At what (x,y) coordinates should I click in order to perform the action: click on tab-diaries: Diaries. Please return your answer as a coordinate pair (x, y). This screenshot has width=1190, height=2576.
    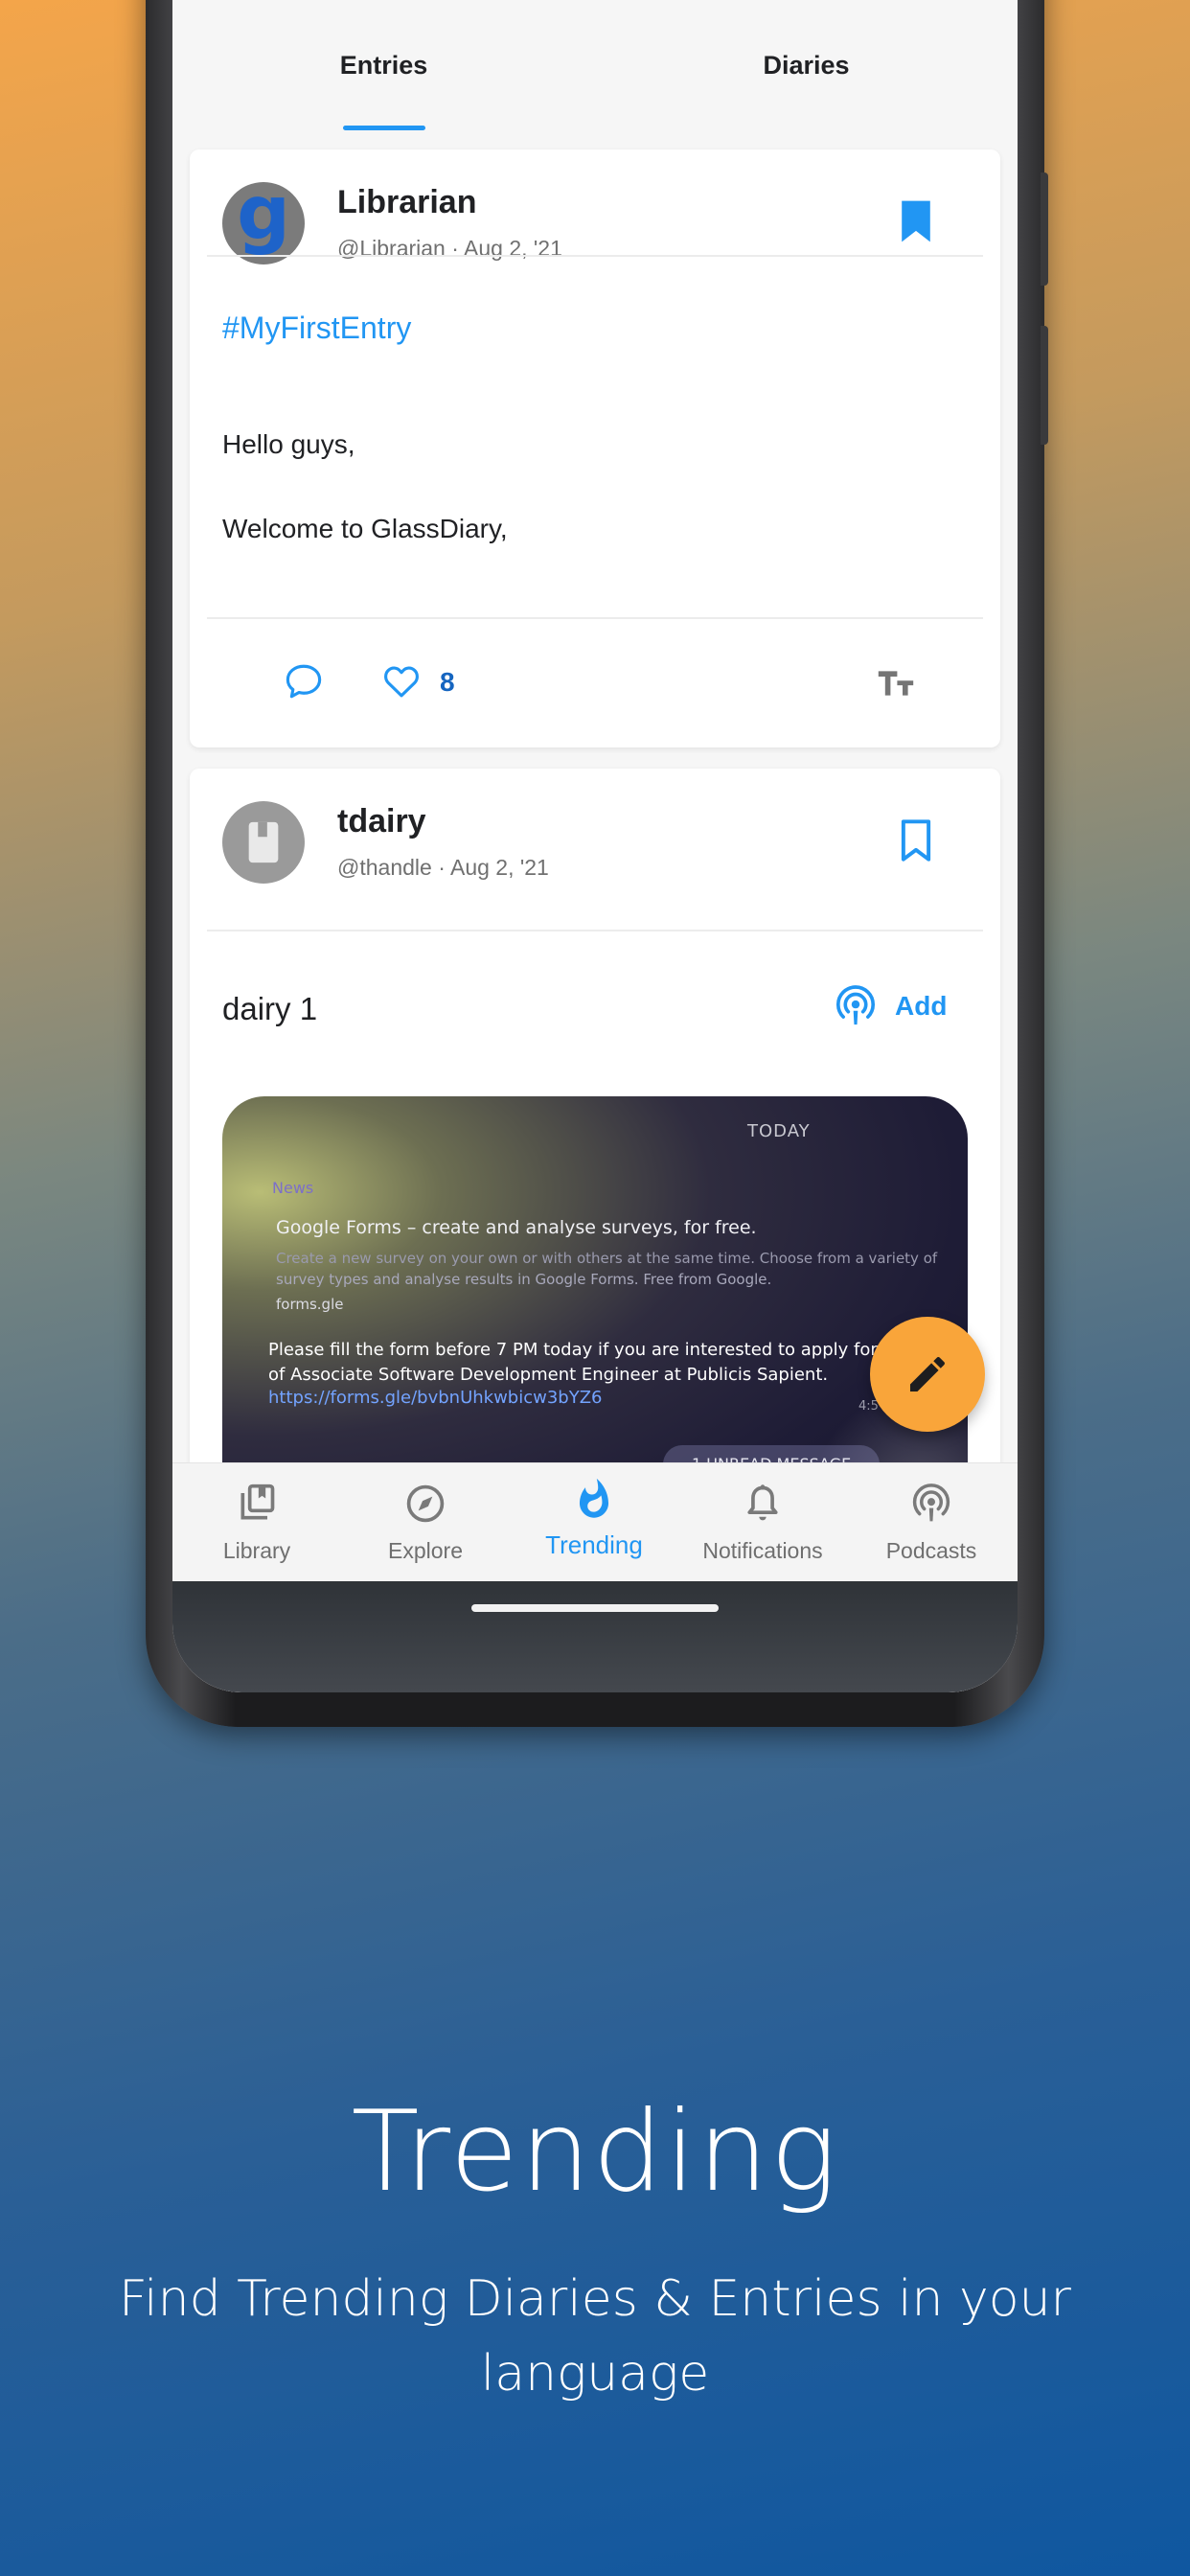
    Looking at the image, I should click on (807, 65).